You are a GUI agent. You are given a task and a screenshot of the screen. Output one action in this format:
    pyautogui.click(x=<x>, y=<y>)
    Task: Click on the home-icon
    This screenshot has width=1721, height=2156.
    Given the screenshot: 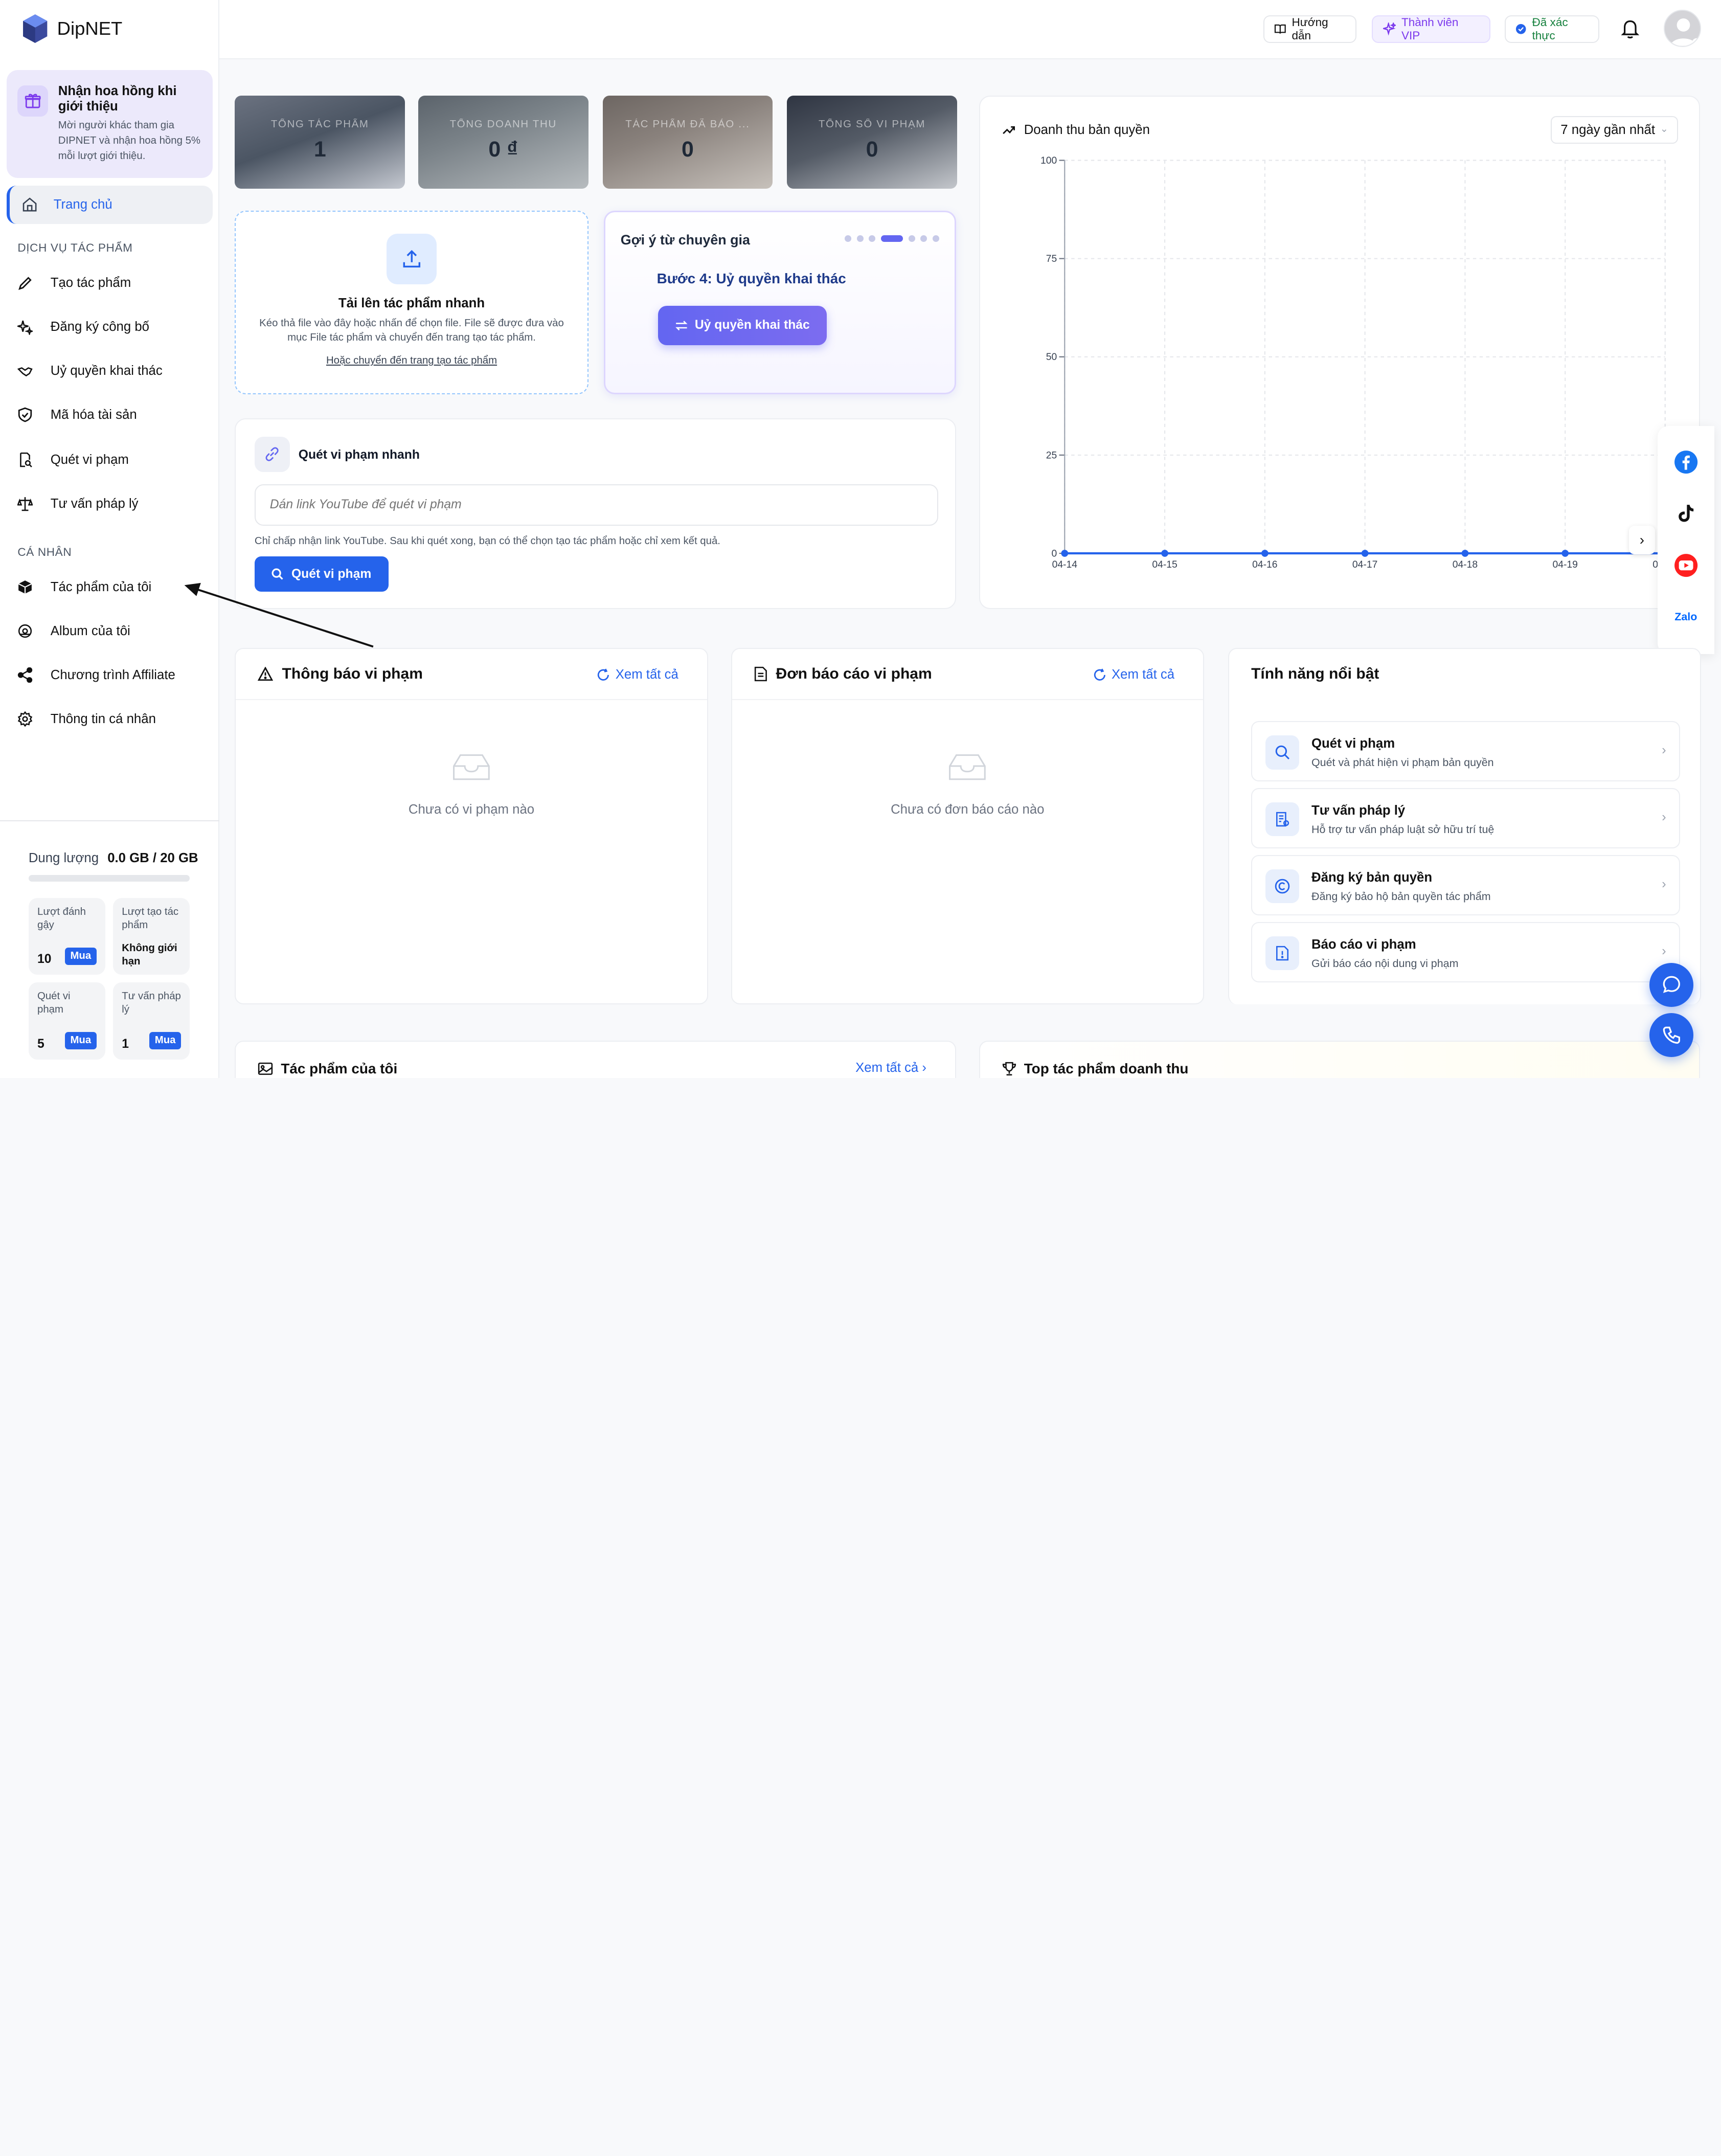 What is the action you would take?
    pyautogui.click(x=30, y=204)
    